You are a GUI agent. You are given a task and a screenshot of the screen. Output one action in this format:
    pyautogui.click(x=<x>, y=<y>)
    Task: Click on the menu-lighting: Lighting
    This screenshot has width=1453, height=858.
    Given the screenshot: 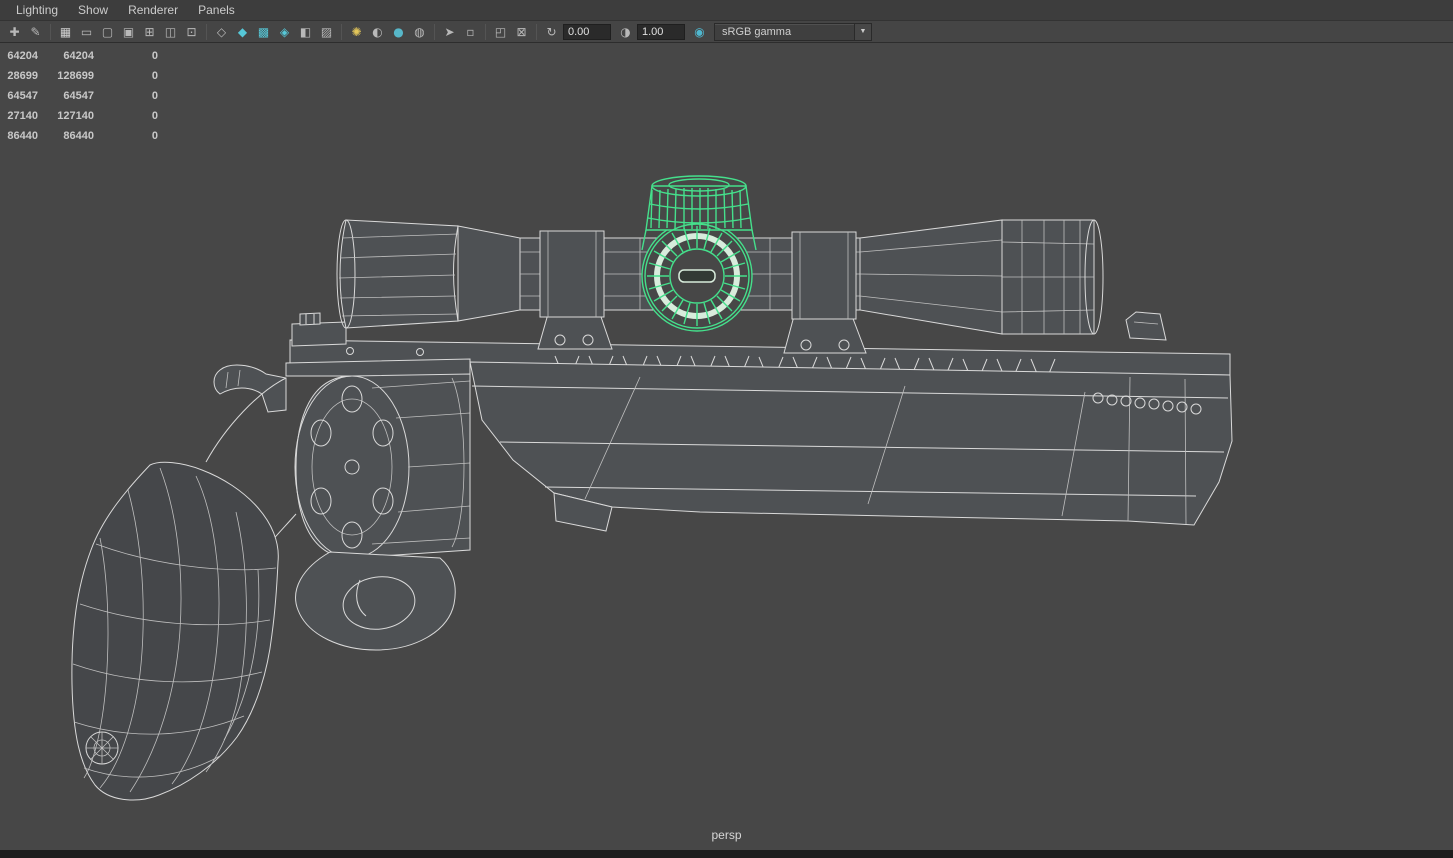 What is the action you would take?
    pyautogui.click(x=37, y=10)
    